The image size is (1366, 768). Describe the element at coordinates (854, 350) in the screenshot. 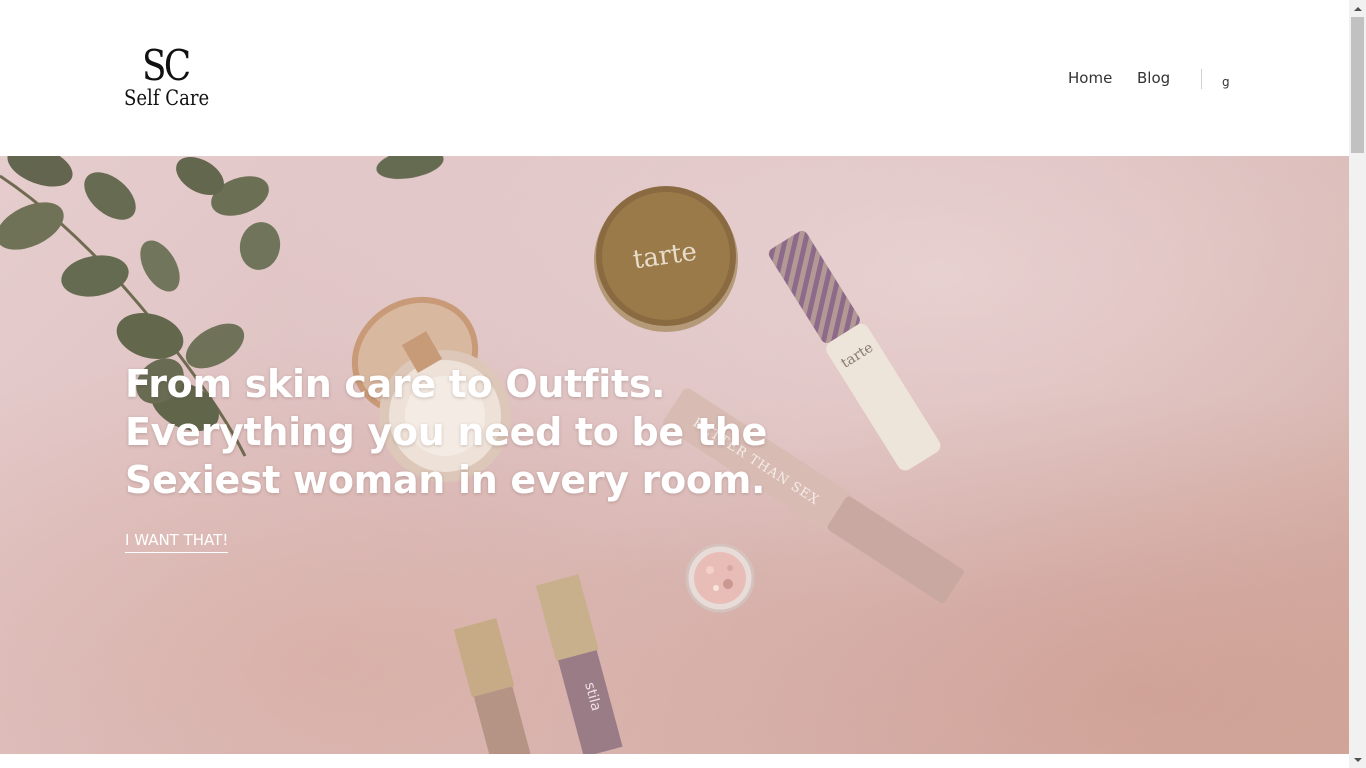

I see `concealer-tube: tarte` at that location.